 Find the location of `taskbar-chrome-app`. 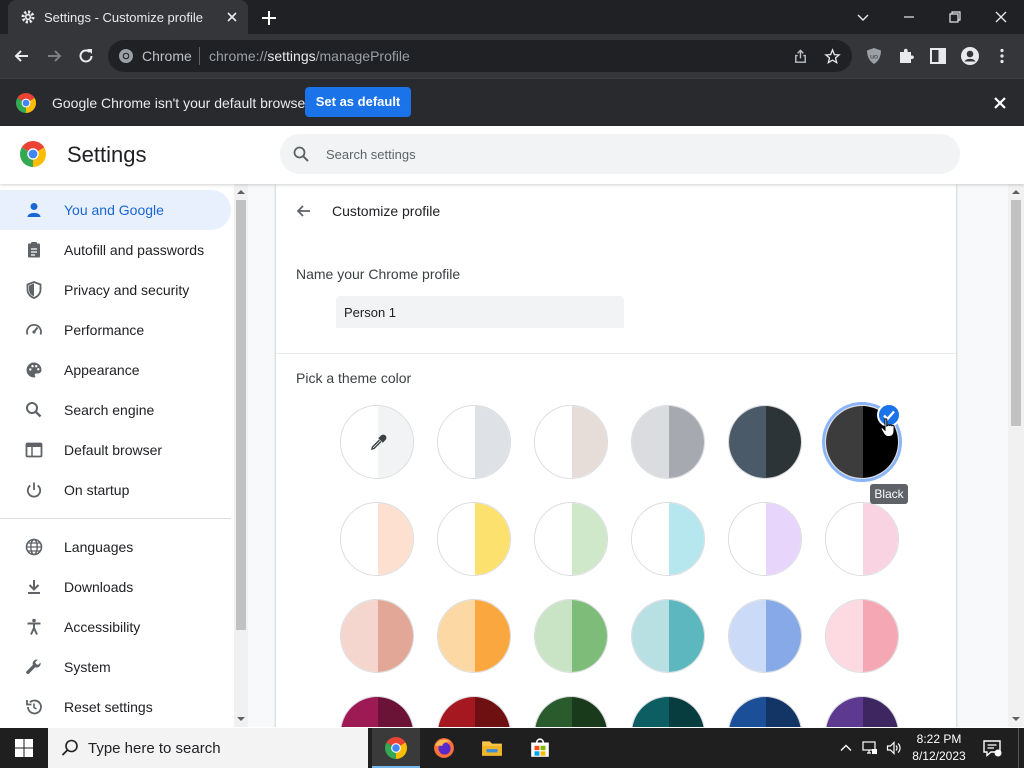

taskbar-chrome-app is located at coordinates (396, 748).